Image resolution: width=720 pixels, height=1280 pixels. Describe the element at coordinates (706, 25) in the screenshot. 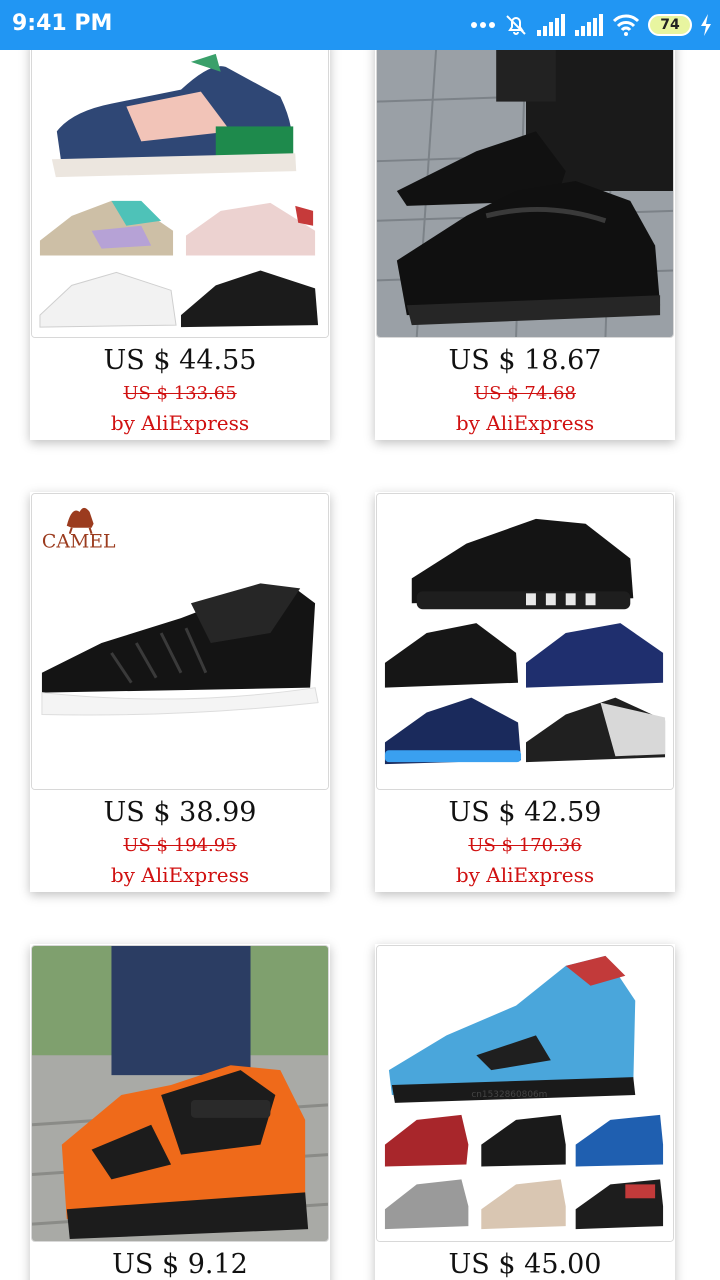

I see `charging-icon` at that location.